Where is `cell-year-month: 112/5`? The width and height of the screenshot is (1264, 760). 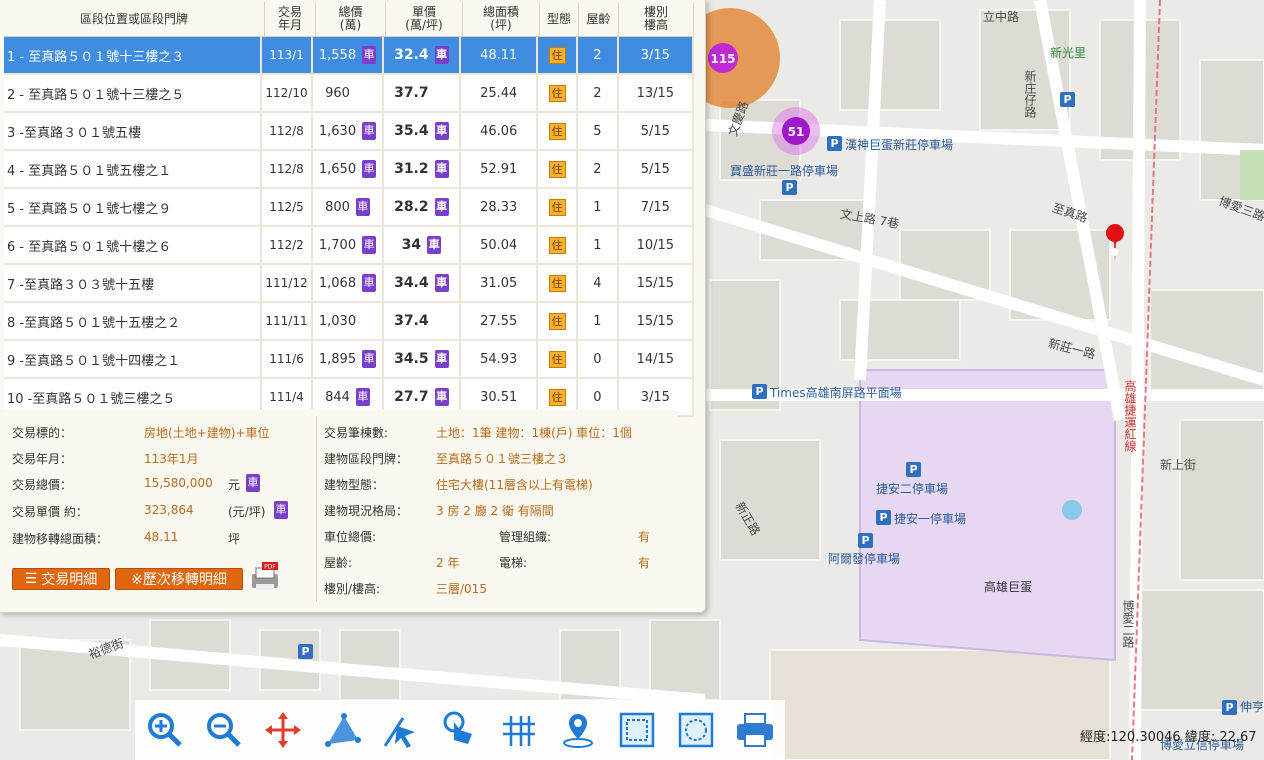 cell-year-month: 112/5 is located at coordinates (288, 207).